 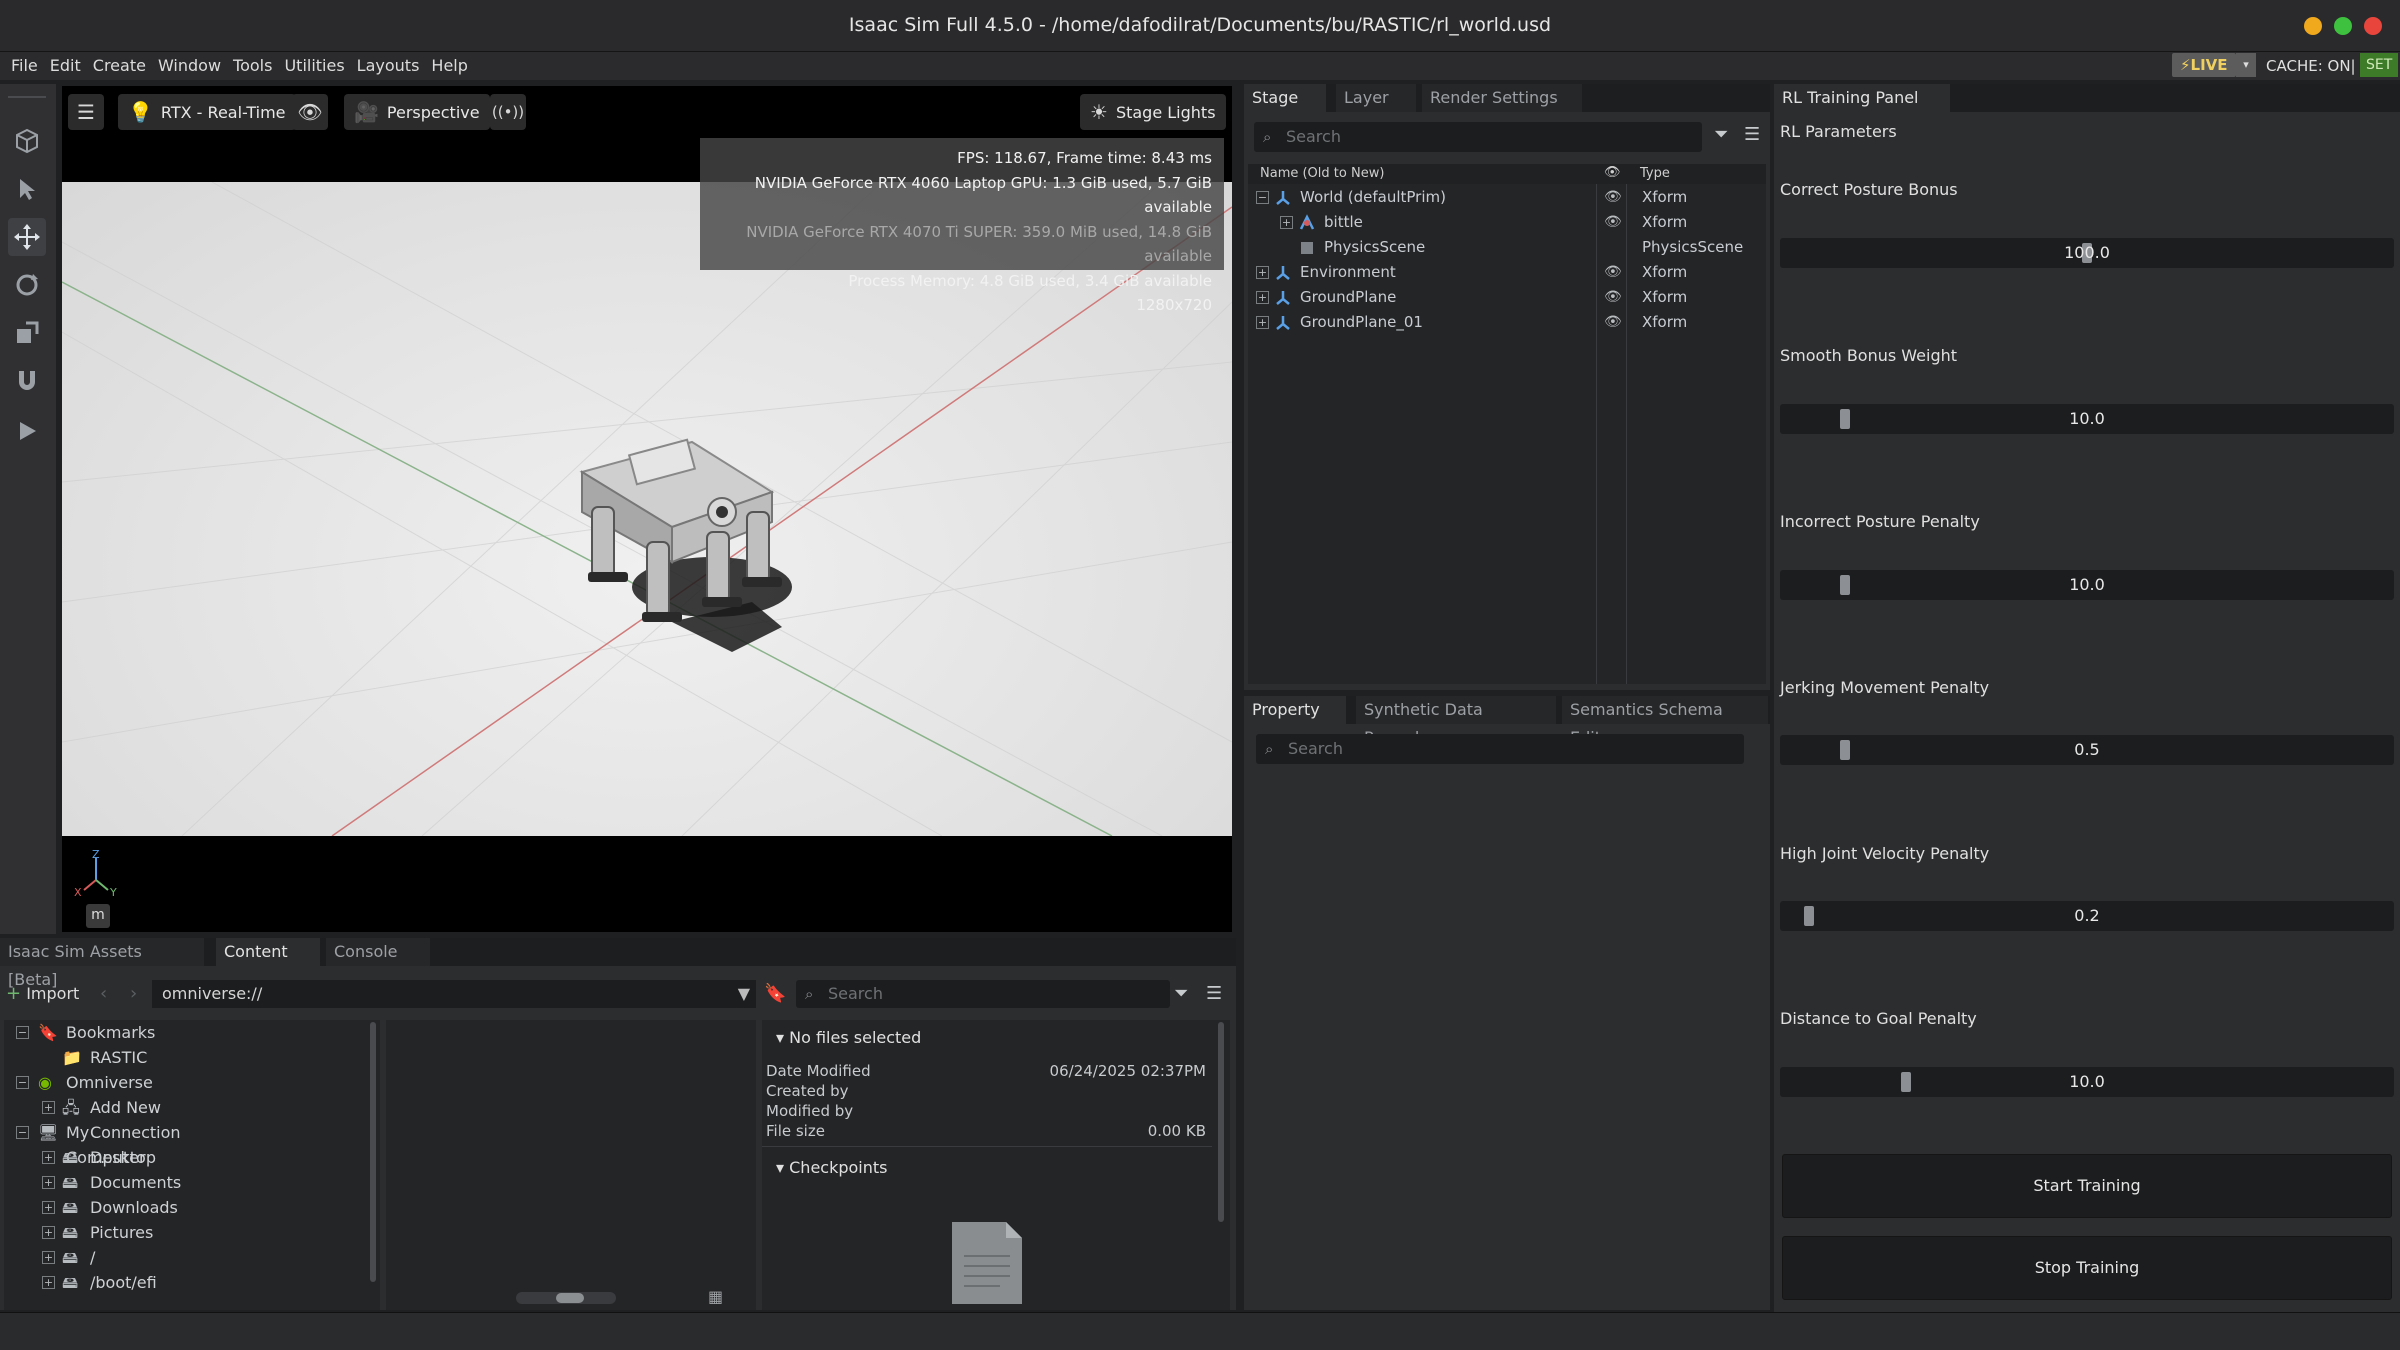 What do you see at coordinates (388, 66) in the screenshot?
I see `menu-layouts: Layouts` at bounding box center [388, 66].